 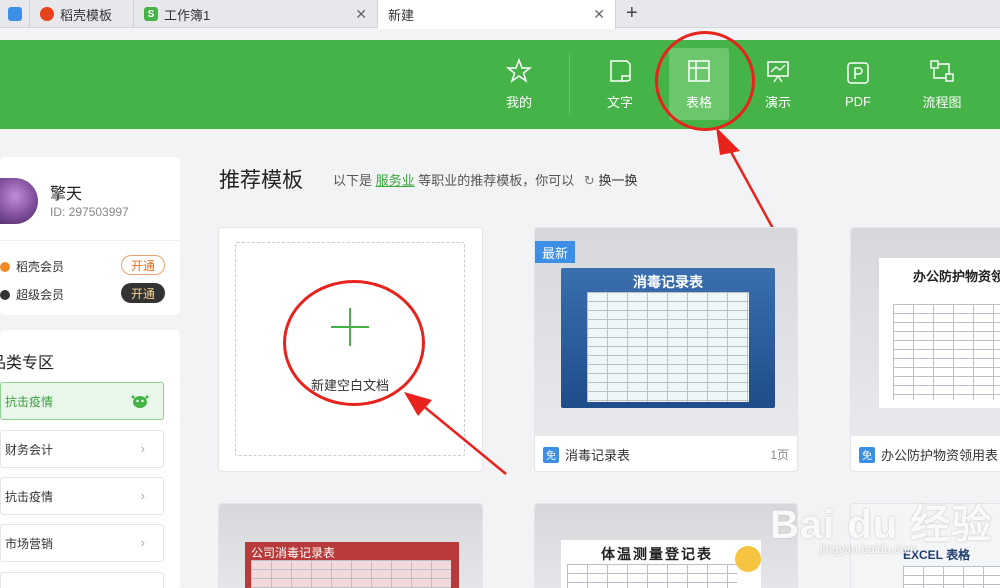 What do you see at coordinates (778, 72) in the screenshot?
I see `presentation-icon` at bounding box center [778, 72].